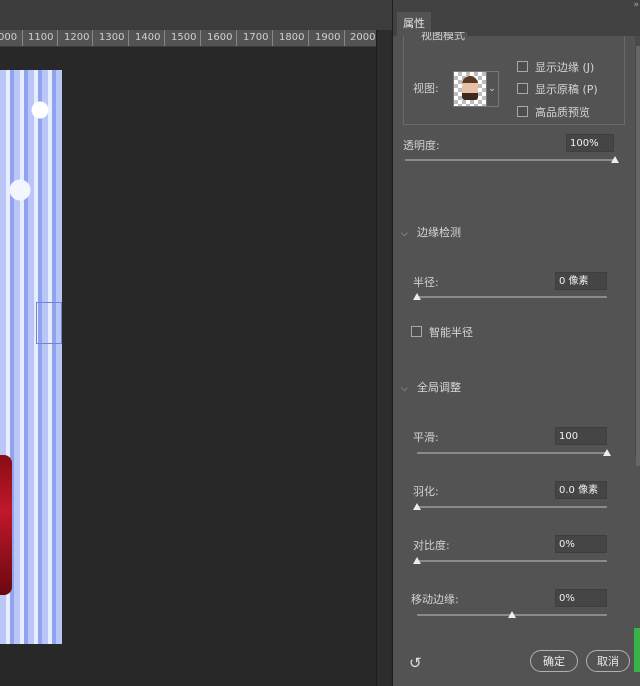 This screenshot has width=640, height=686. Describe the element at coordinates (522, 111) in the screenshot. I see `hq-preview-checkbox` at that location.